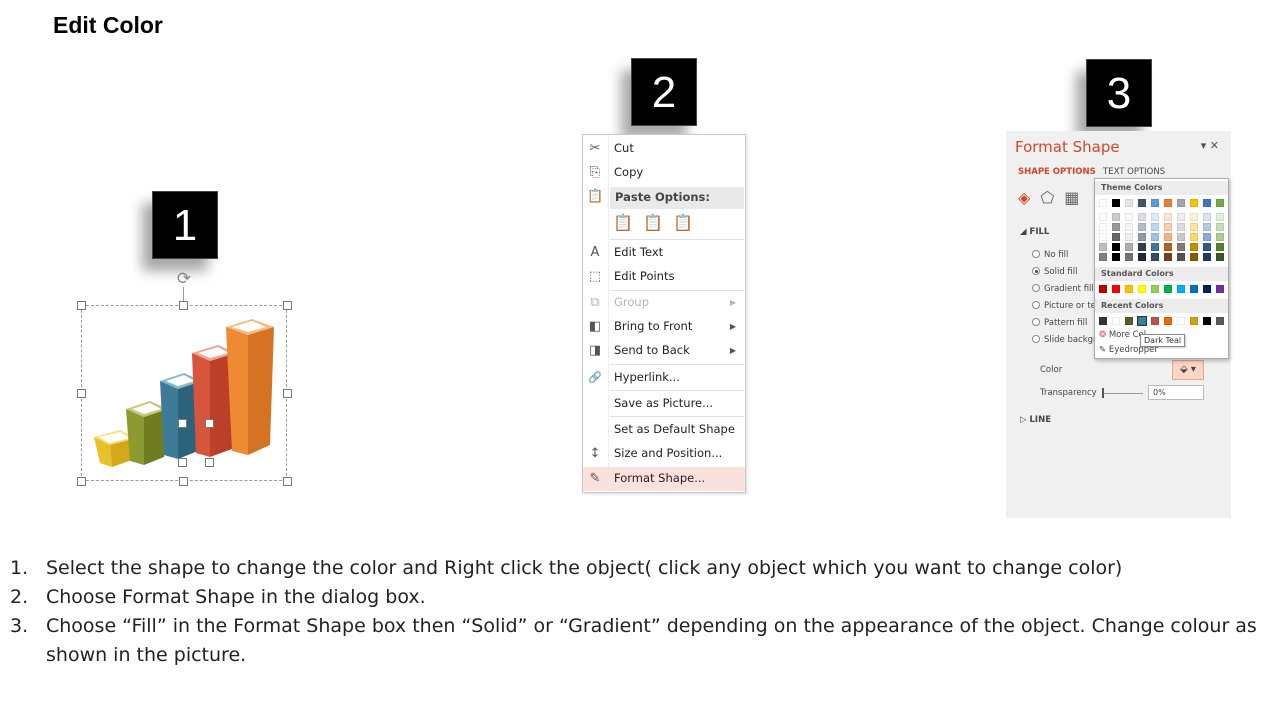  Describe the element at coordinates (664, 253) in the screenshot. I see `menu-item-edit-text: A Edit Text` at that location.